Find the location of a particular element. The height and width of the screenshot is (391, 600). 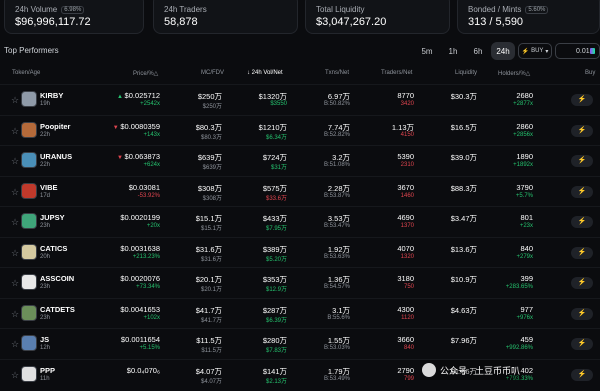

txns-net: B:54.57% is located at coordinates (336, 287).